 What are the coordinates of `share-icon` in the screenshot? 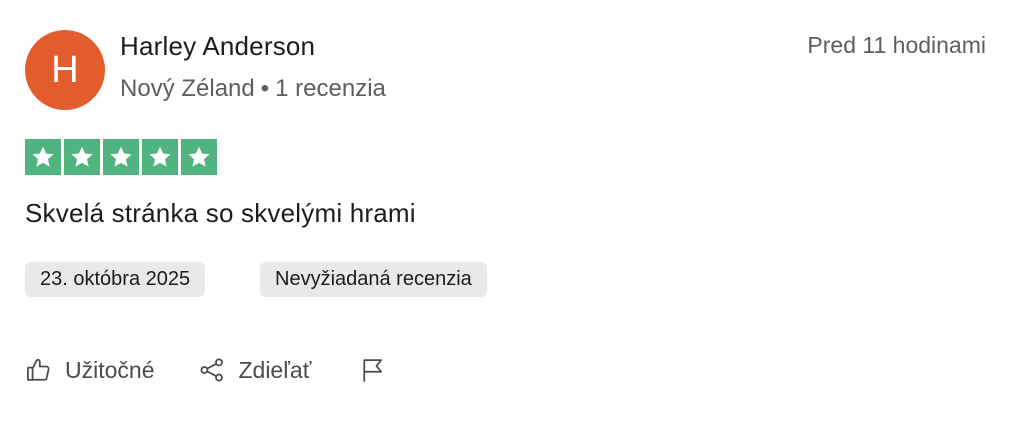 It's located at (212, 370).